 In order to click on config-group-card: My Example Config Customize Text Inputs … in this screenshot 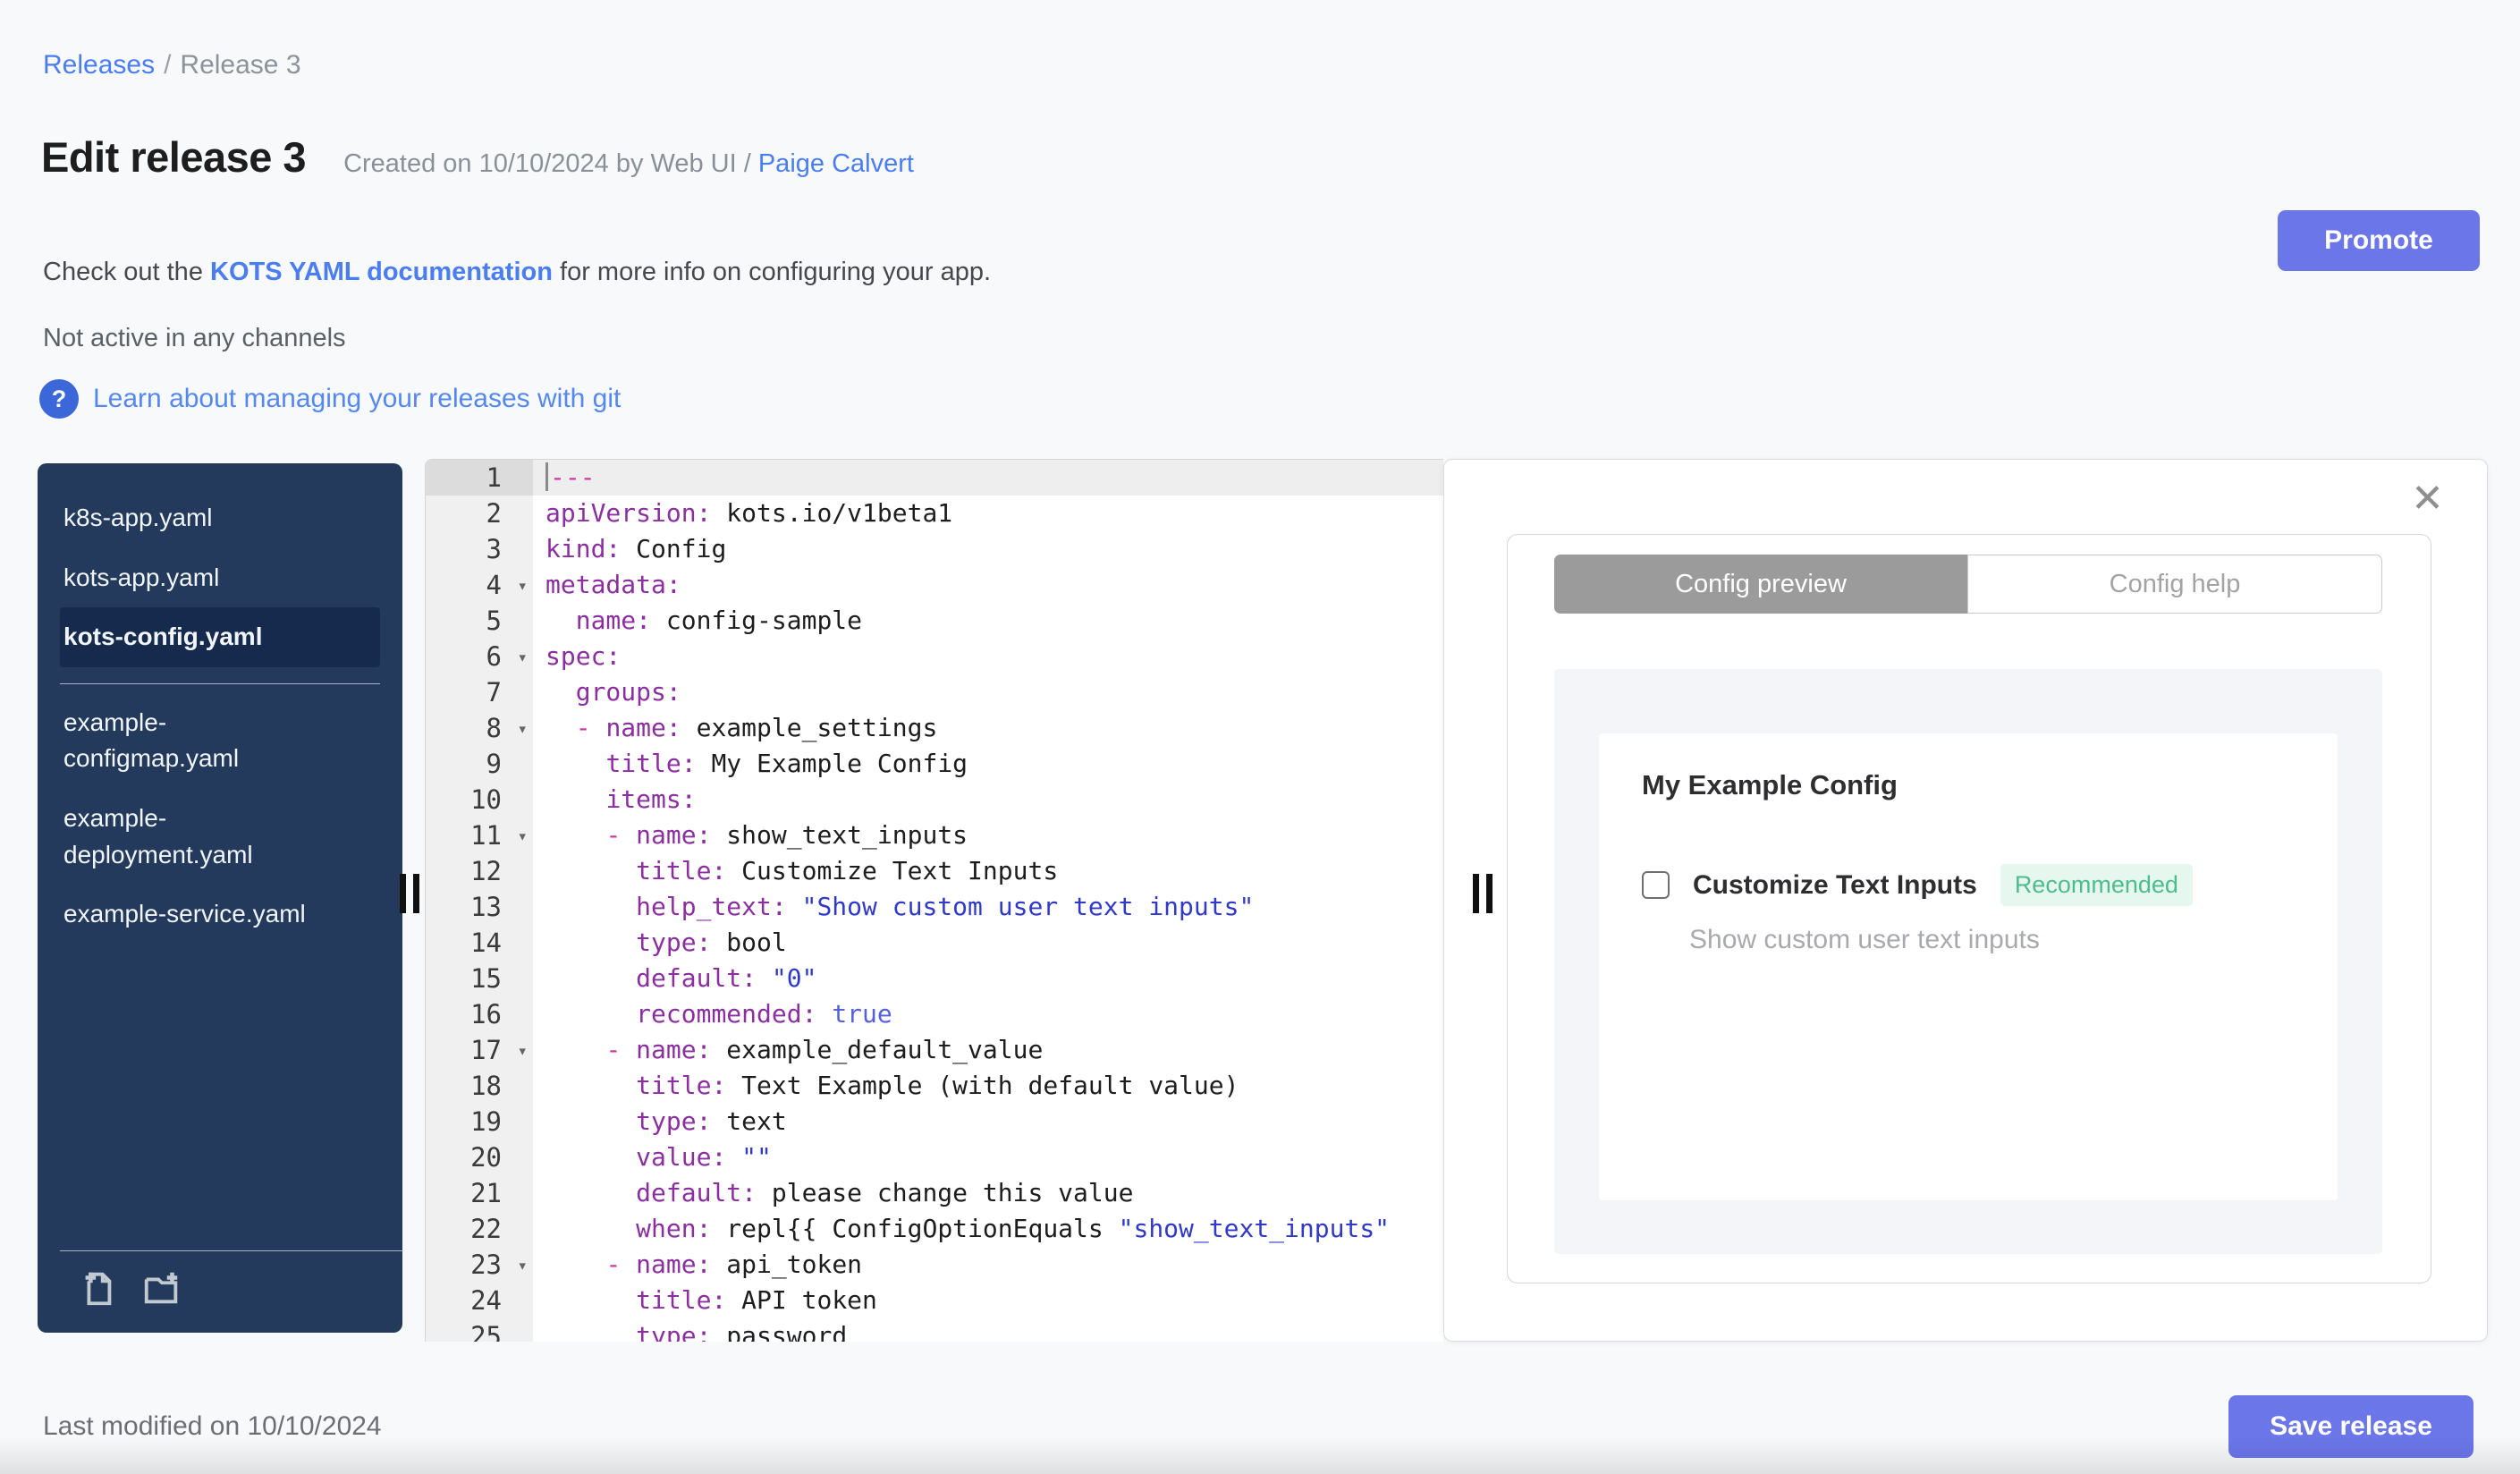, I will do `click(1968, 967)`.